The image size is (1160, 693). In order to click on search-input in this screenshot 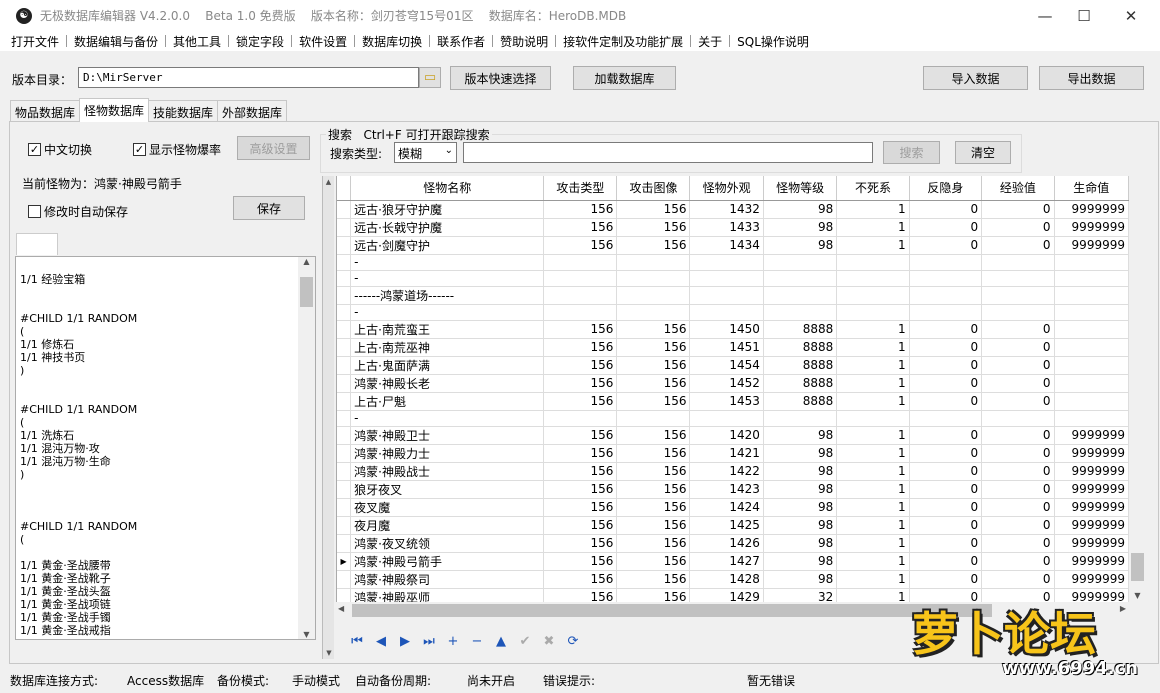, I will do `click(668, 152)`.